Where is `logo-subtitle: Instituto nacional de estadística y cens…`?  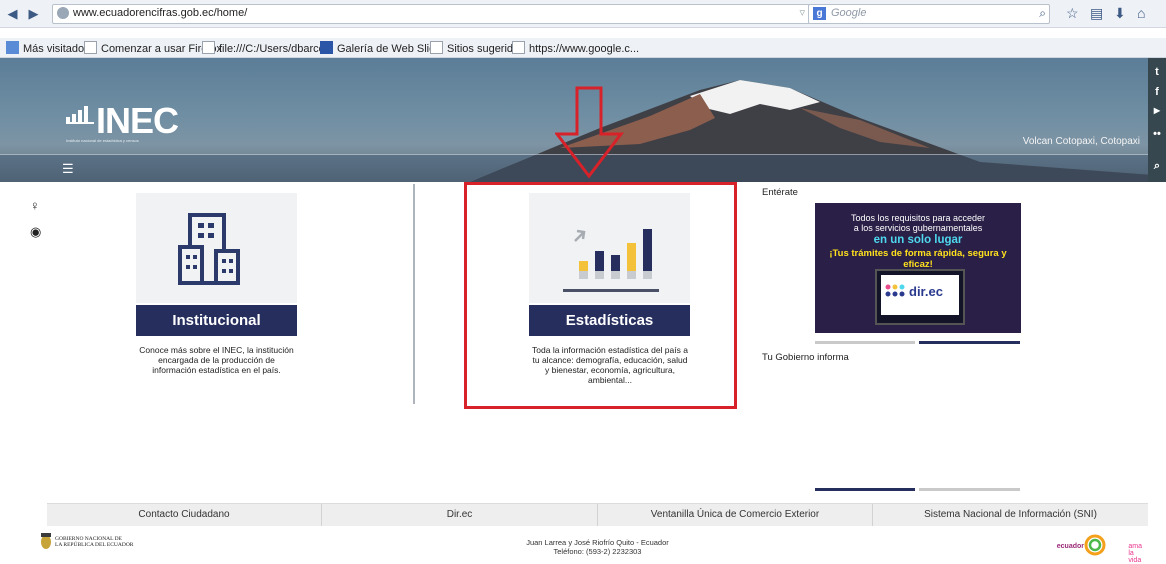 logo-subtitle: Instituto nacional de estadística y cens… is located at coordinates (102, 140).